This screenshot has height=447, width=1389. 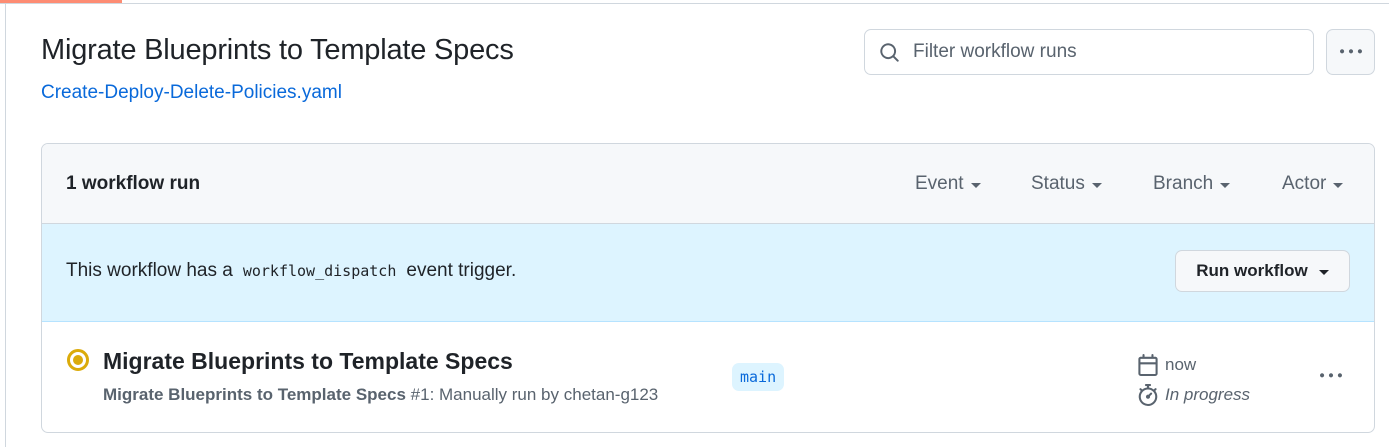 I want to click on filter-runs-field, so click(x=1089, y=52).